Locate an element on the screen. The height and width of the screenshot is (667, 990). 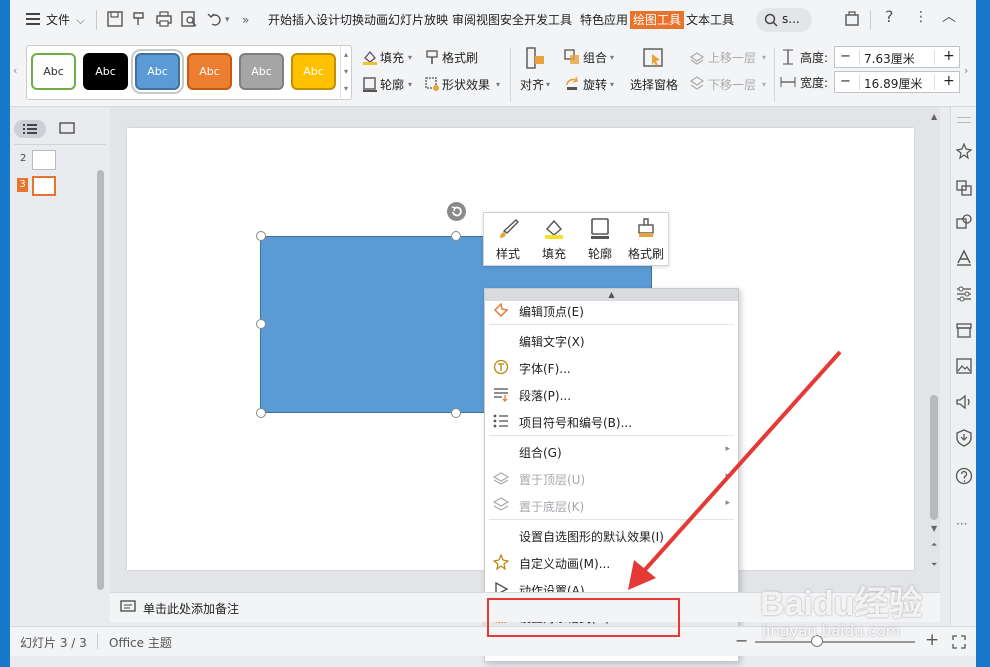
watermark-url: jingyan.baidu.com is located at coordinates (831, 631).